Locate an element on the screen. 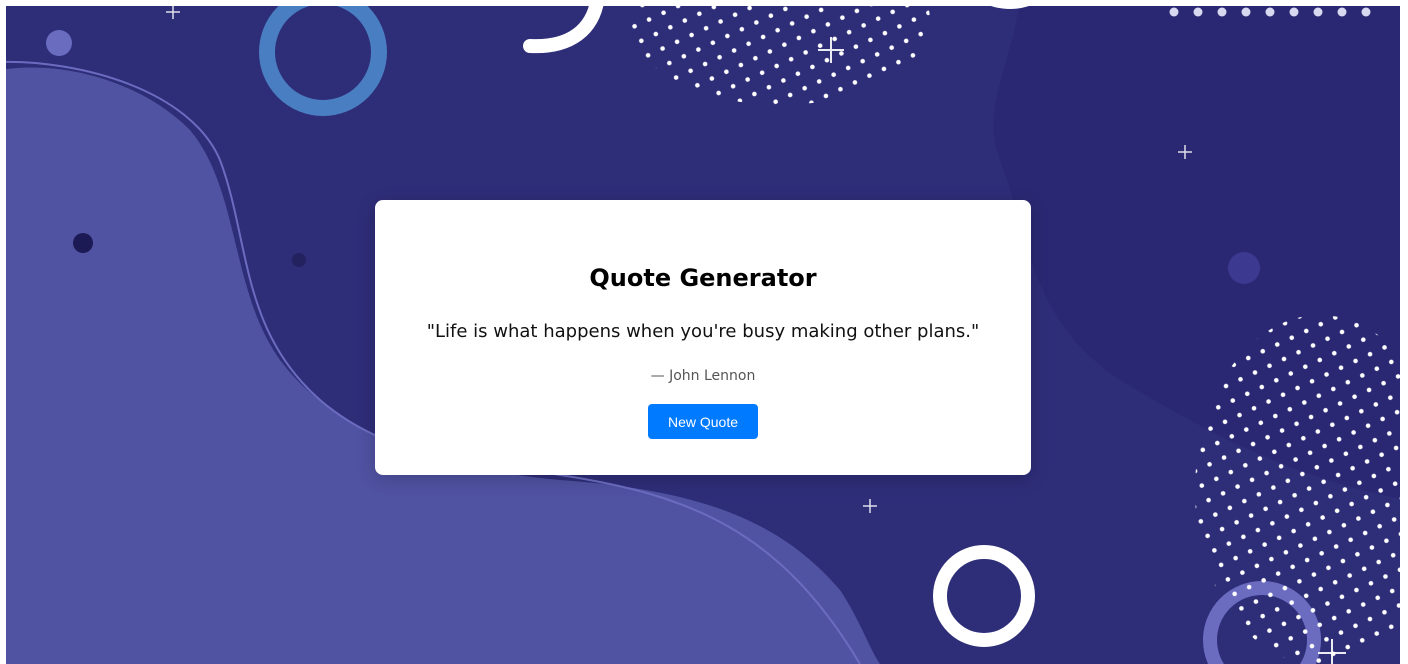 The height and width of the screenshot is (664, 1408). new-quote-button: New Quote is located at coordinates (703, 421).